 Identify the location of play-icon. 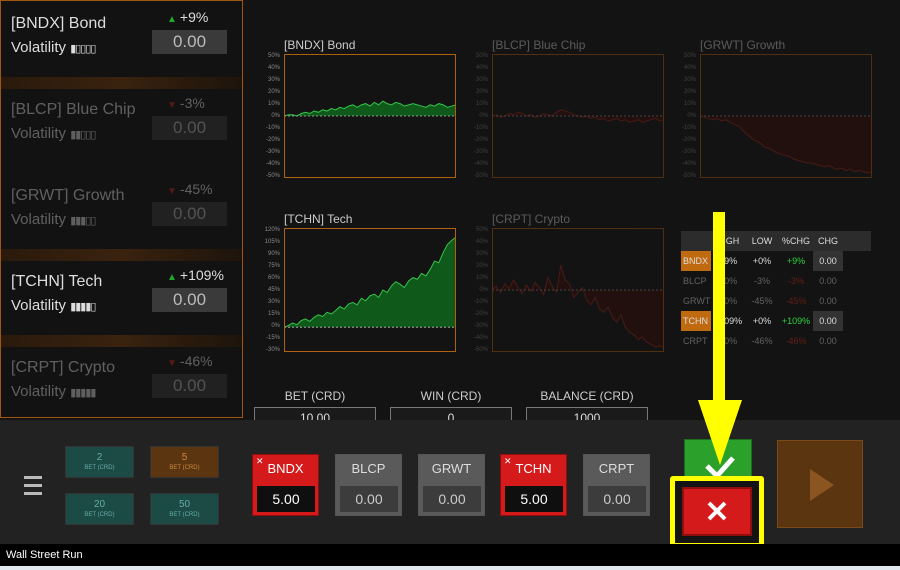
(822, 485).